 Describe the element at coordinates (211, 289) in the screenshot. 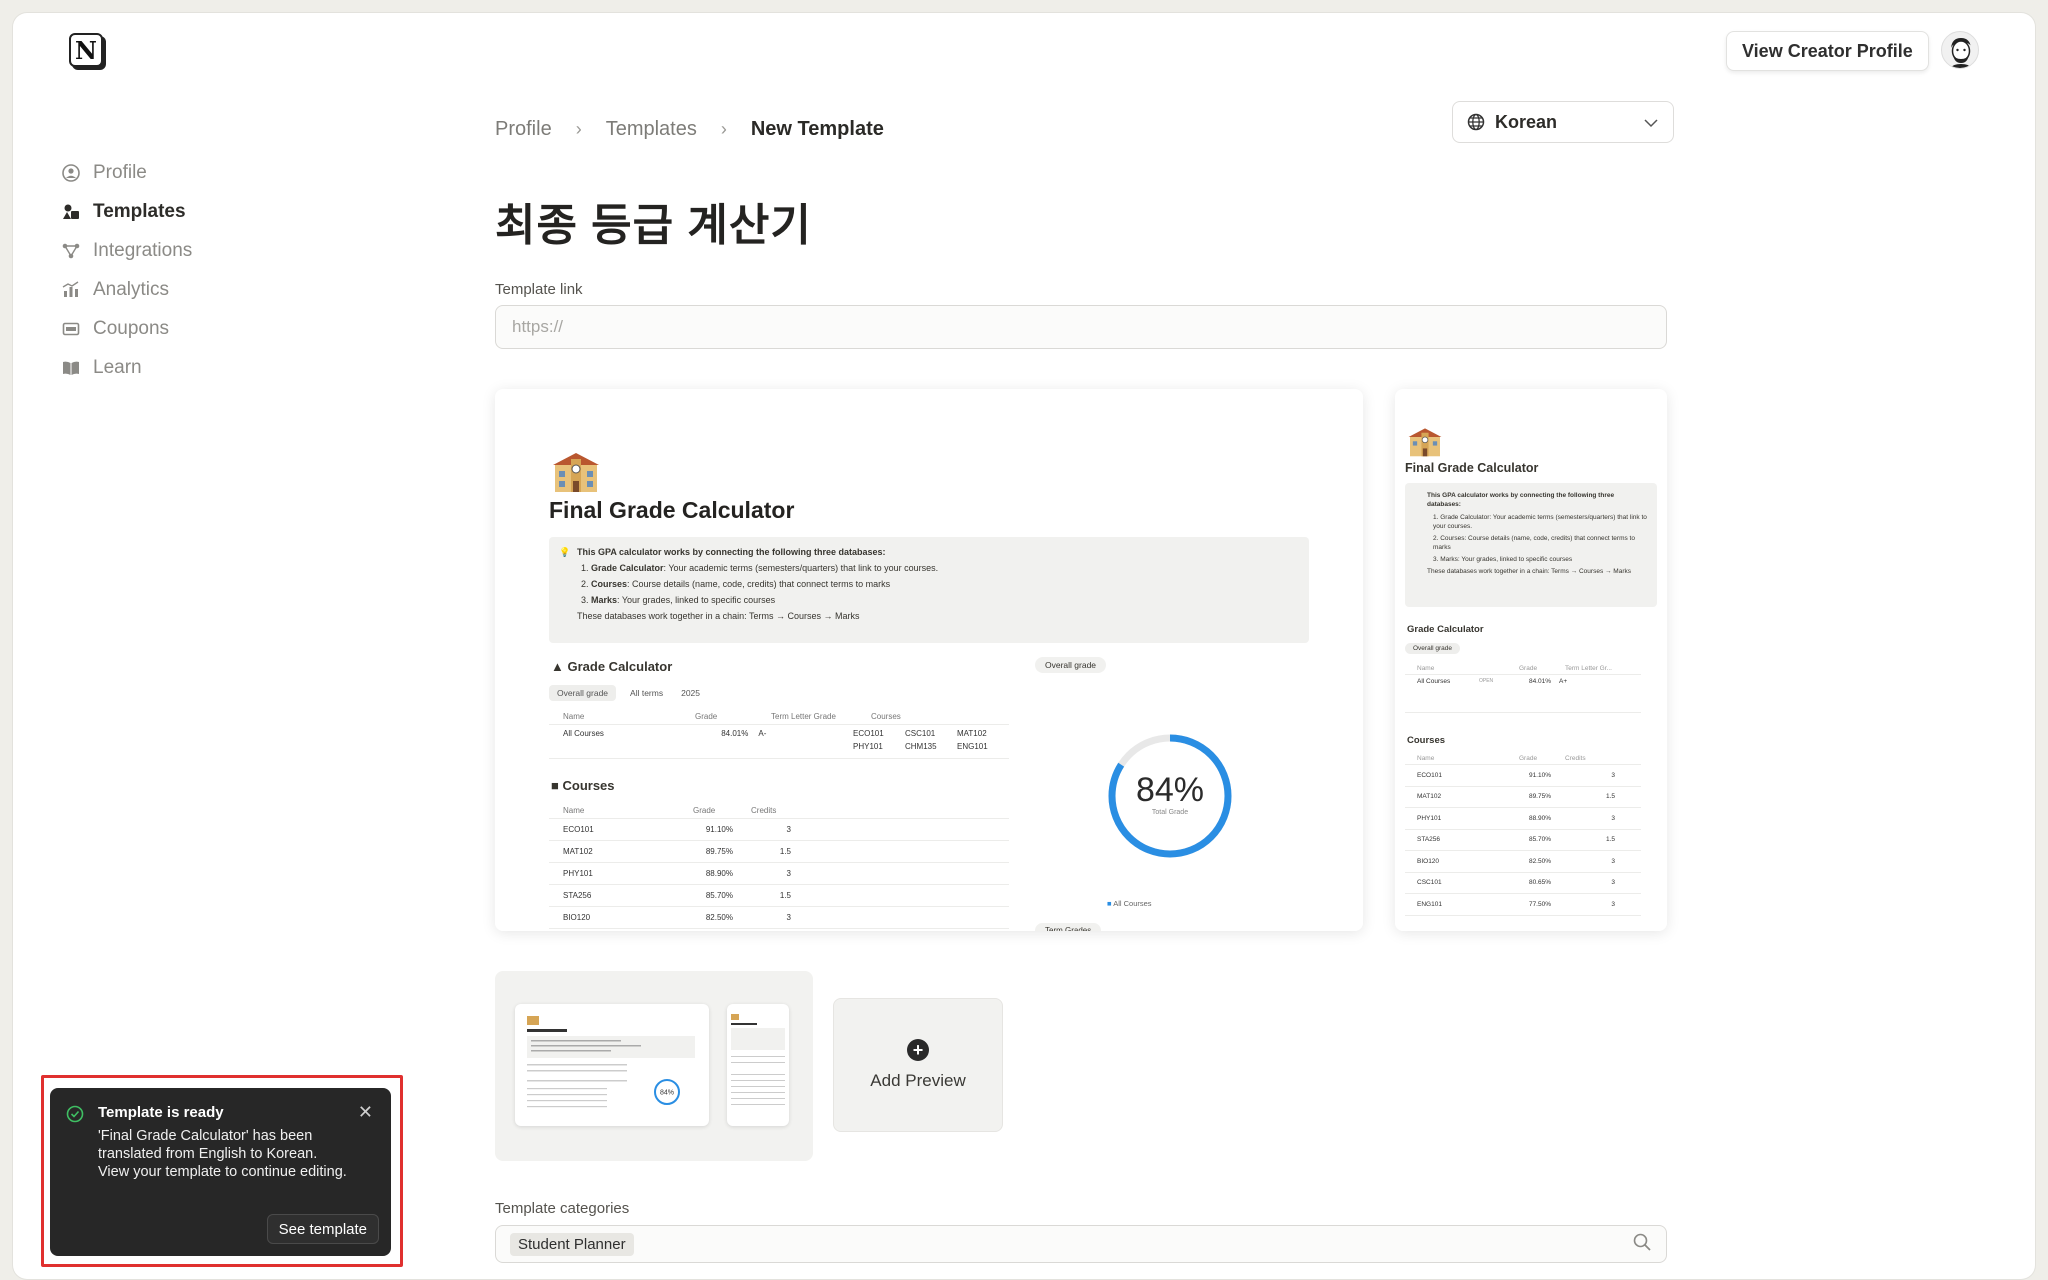

I see `sidebar-item-analytics: Analytics` at that location.